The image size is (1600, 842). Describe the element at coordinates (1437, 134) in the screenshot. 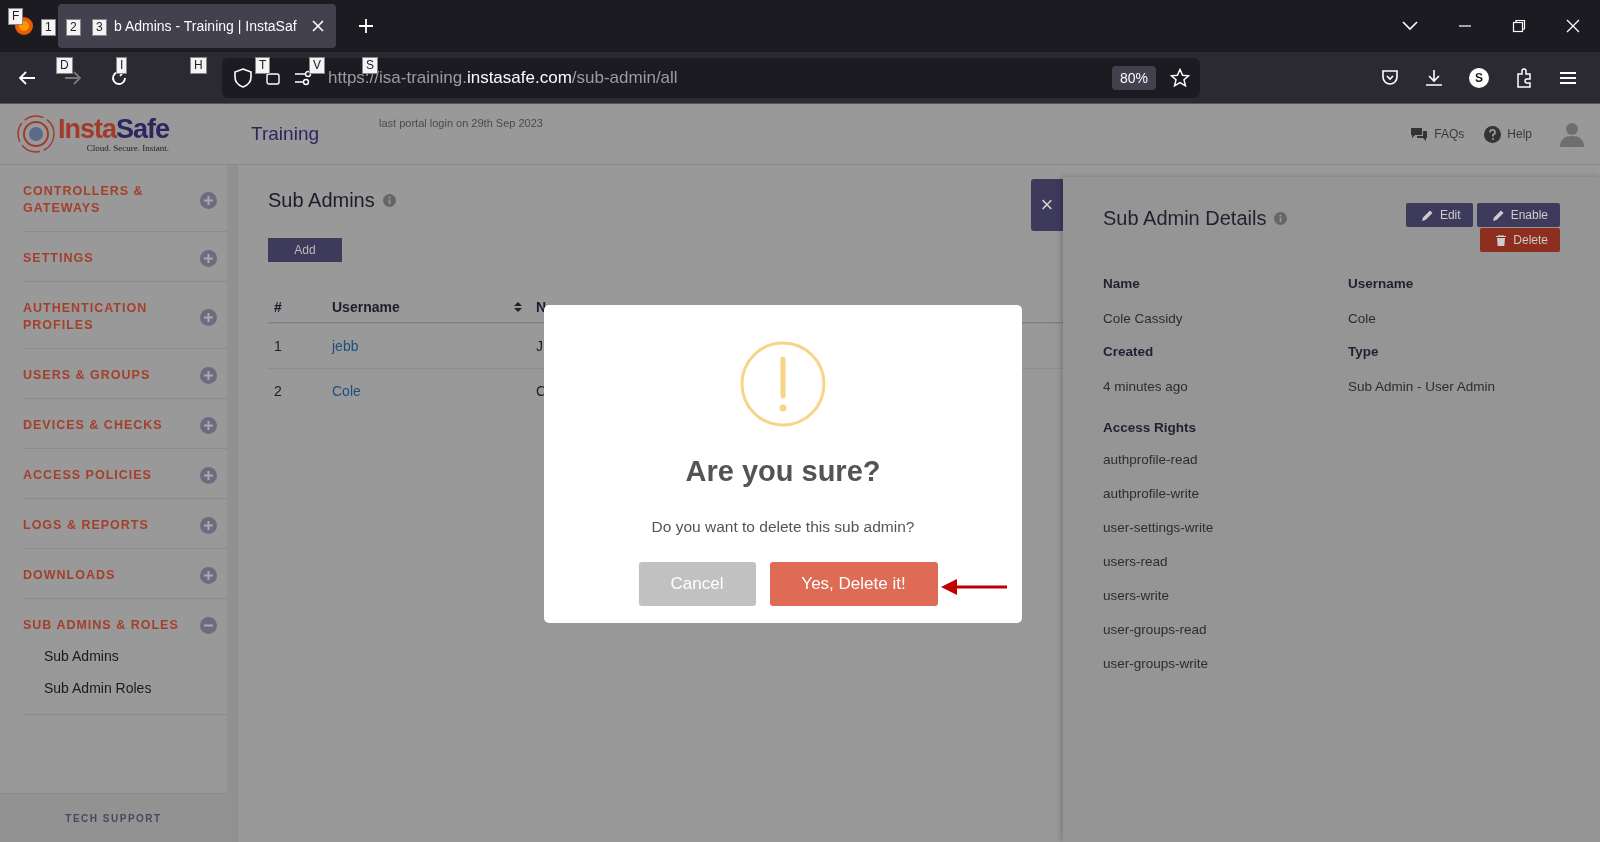

I see `header-link: FAQs` at that location.